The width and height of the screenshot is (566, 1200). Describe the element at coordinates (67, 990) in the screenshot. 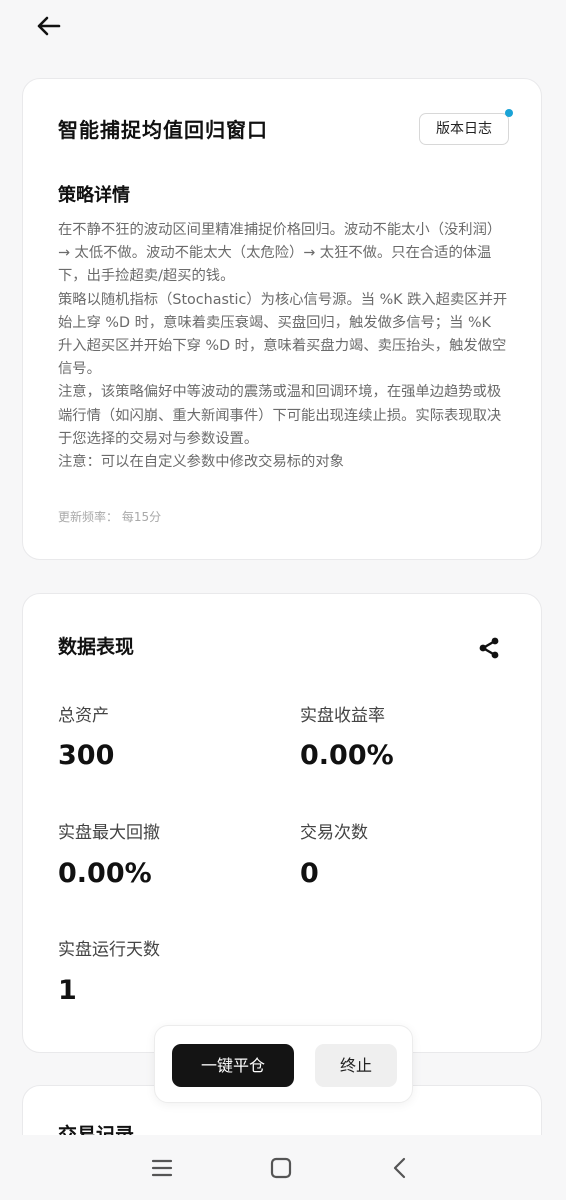

I see `metric-value-running-days: 1` at that location.